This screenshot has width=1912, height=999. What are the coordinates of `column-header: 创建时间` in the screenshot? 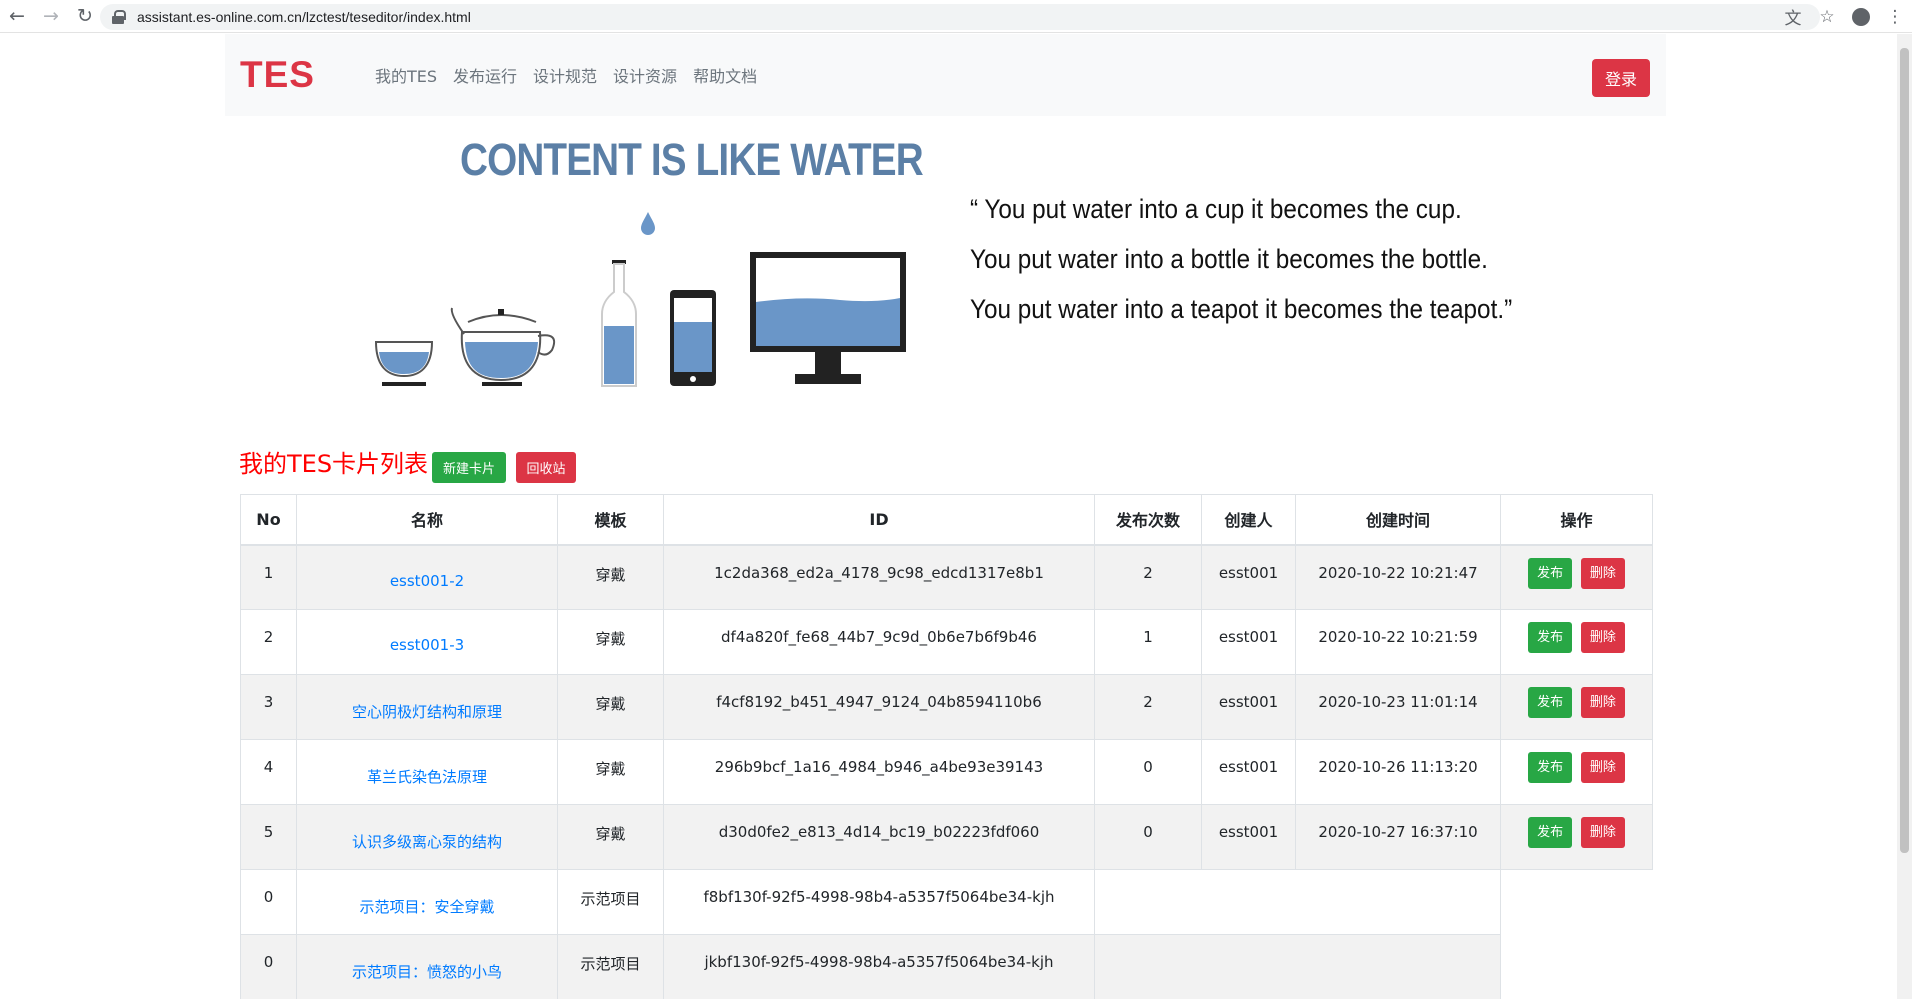 It's located at (1398, 520).